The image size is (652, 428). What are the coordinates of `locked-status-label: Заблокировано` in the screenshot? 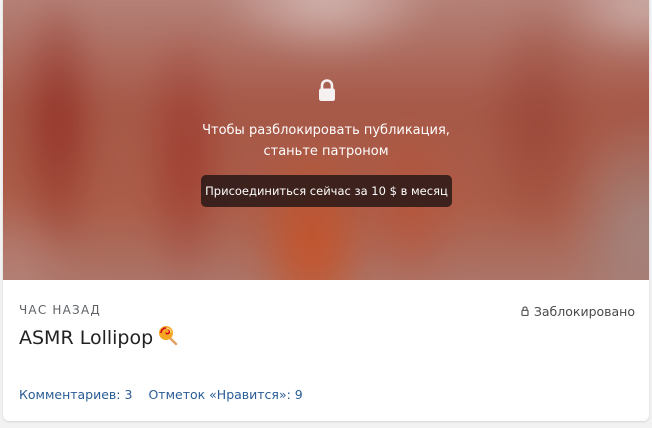 It's located at (584, 311).